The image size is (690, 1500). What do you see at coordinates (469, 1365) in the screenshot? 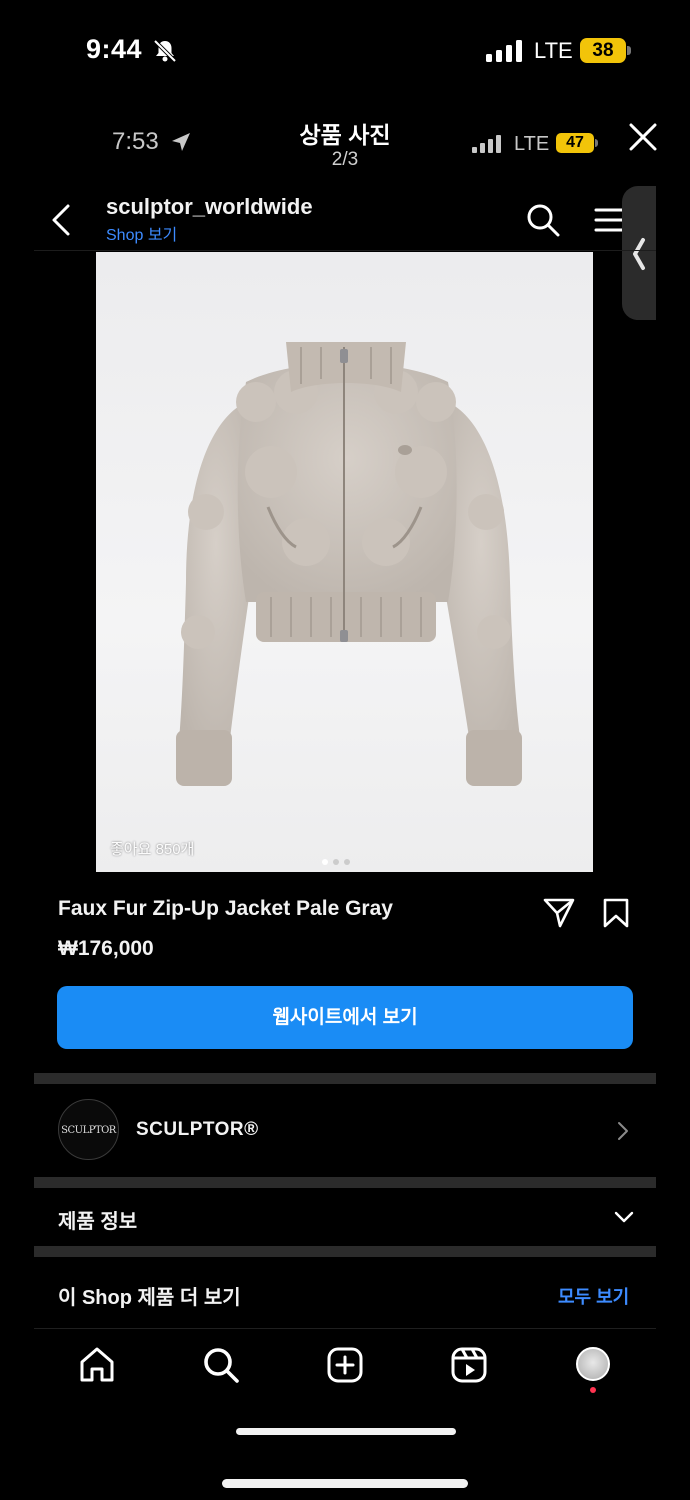
I see `reels-icon` at bounding box center [469, 1365].